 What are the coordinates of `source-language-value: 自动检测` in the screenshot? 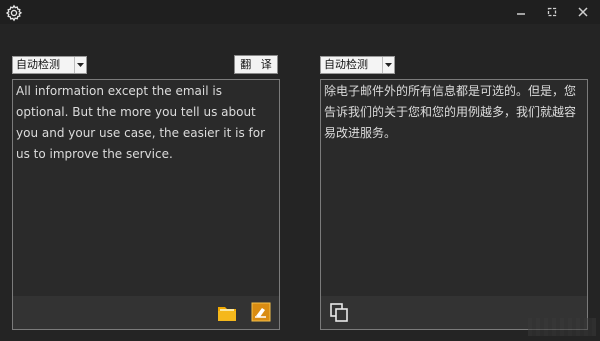 It's located at (38, 64).